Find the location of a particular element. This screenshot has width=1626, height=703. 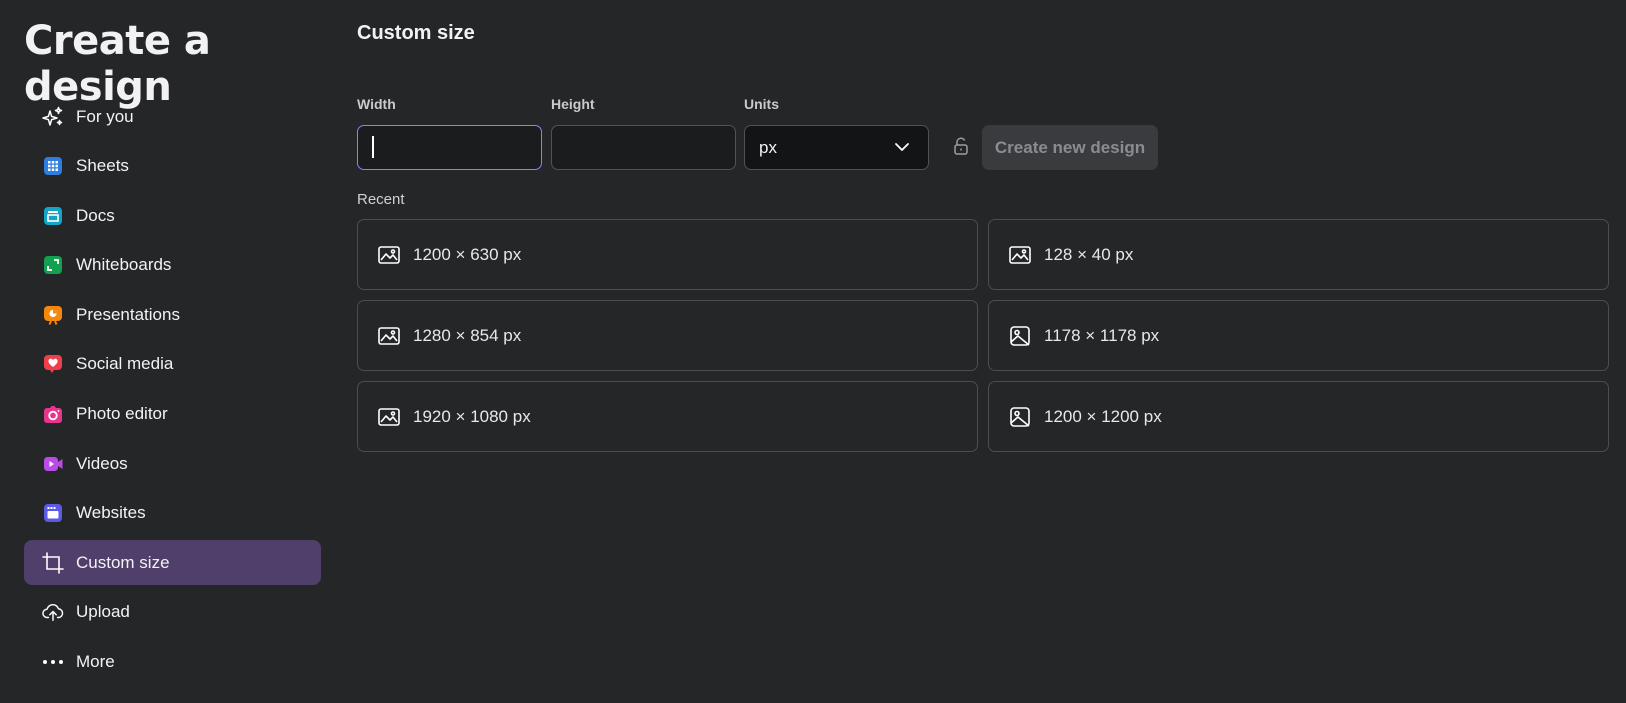

sparkles-icon is located at coordinates (53, 117).